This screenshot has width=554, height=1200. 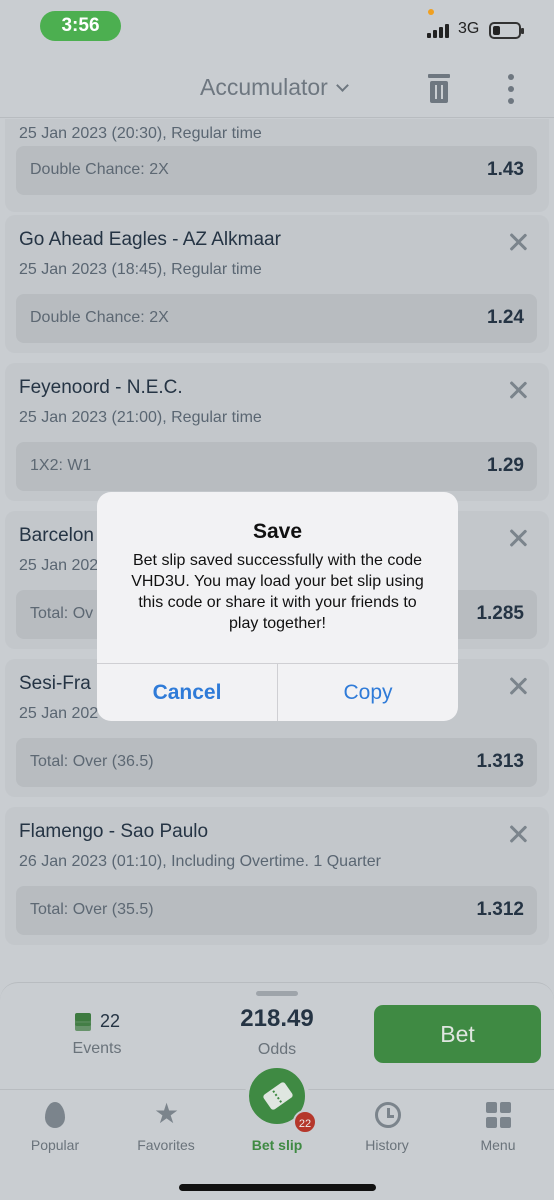 What do you see at coordinates (150, 239) in the screenshot?
I see `match-title: Go Ahead Eagles - AZ Alkmaar` at bounding box center [150, 239].